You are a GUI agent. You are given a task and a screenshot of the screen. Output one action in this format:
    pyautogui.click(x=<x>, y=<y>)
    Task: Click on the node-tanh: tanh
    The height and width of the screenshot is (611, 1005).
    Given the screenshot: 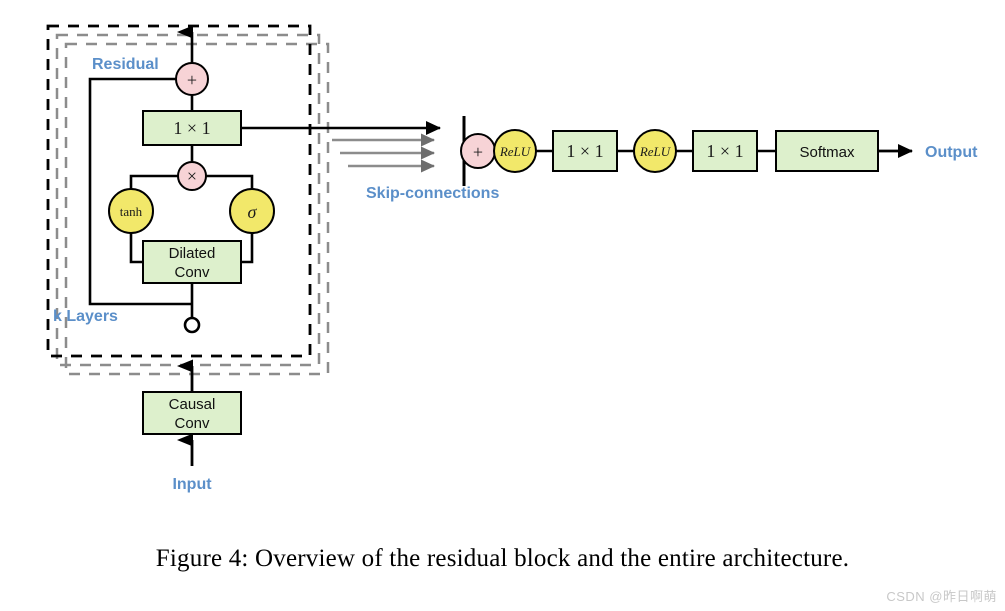 What is the action you would take?
    pyautogui.click(x=131, y=211)
    